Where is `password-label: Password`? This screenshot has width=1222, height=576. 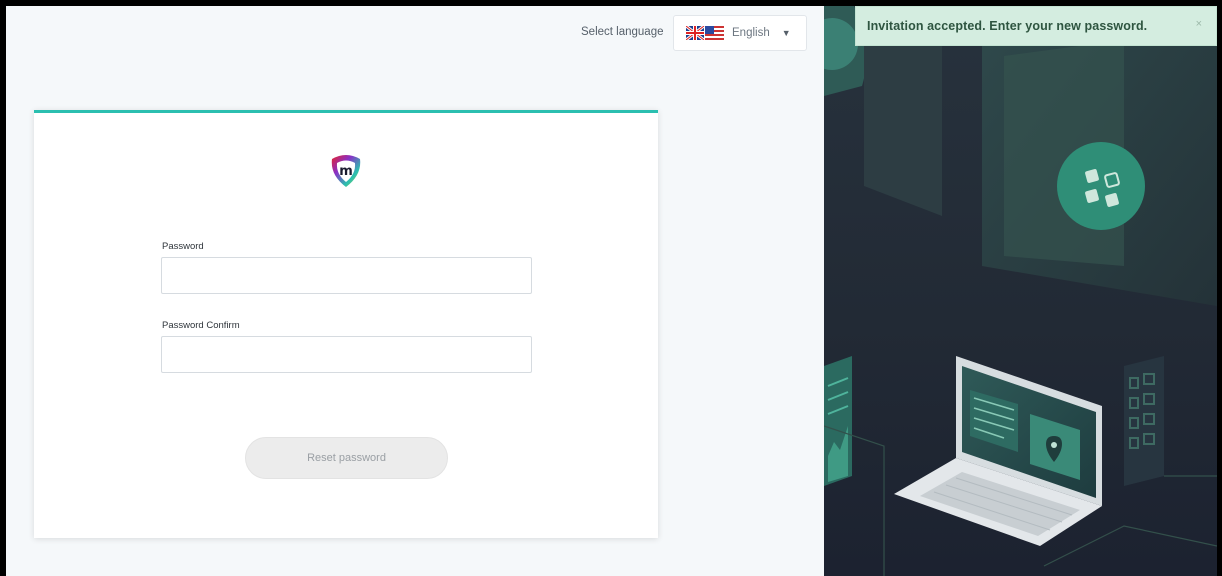
password-label: Password is located at coordinates (183, 246).